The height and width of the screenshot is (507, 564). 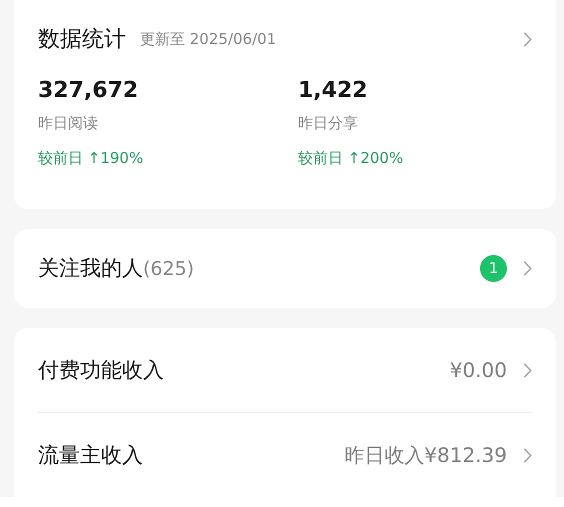 What do you see at coordinates (493, 268) in the screenshot?
I see `notification-badge: 1` at bounding box center [493, 268].